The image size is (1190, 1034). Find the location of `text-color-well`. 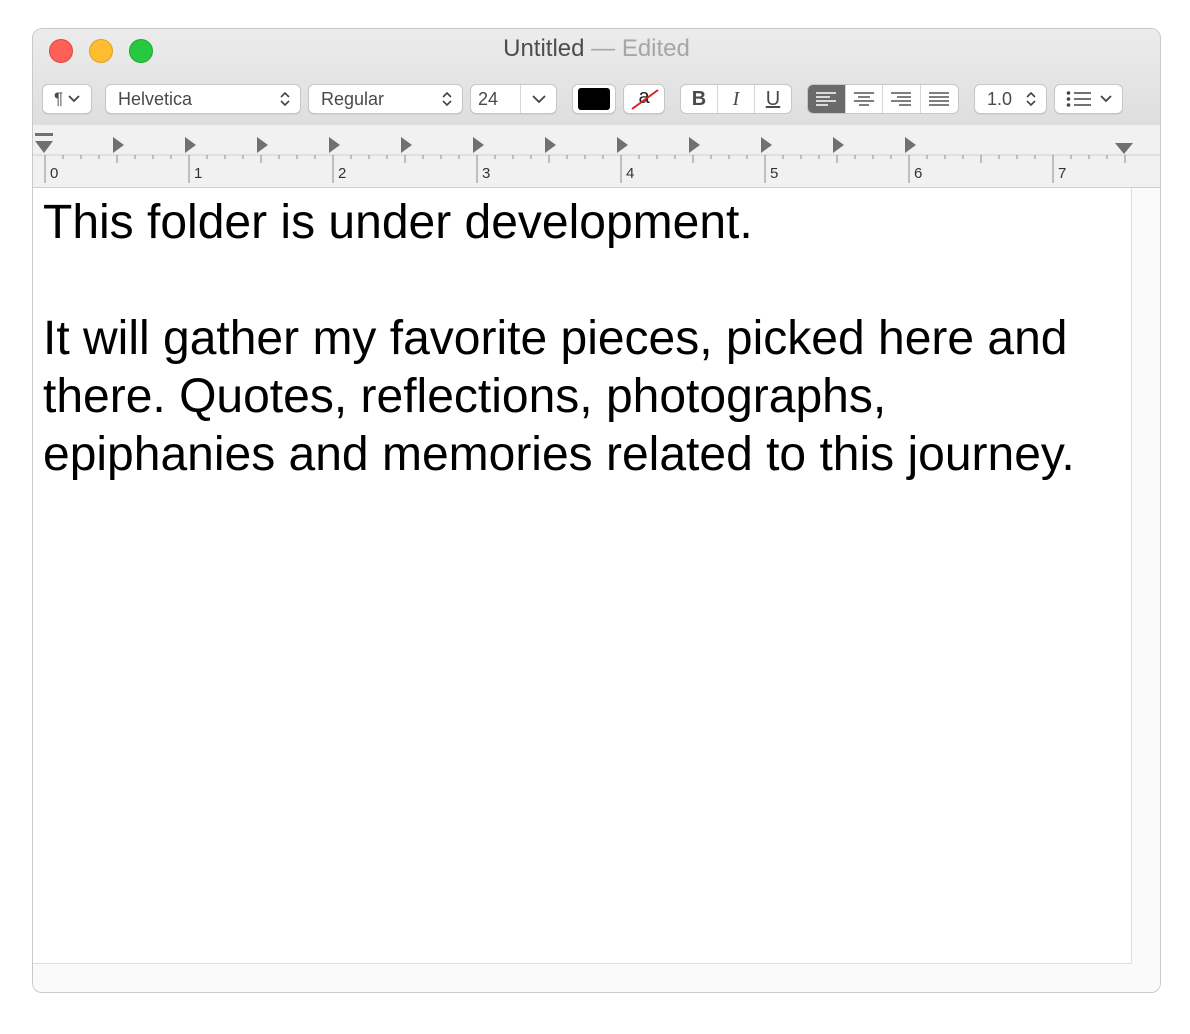

text-color-well is located at coordinates (594, 99).